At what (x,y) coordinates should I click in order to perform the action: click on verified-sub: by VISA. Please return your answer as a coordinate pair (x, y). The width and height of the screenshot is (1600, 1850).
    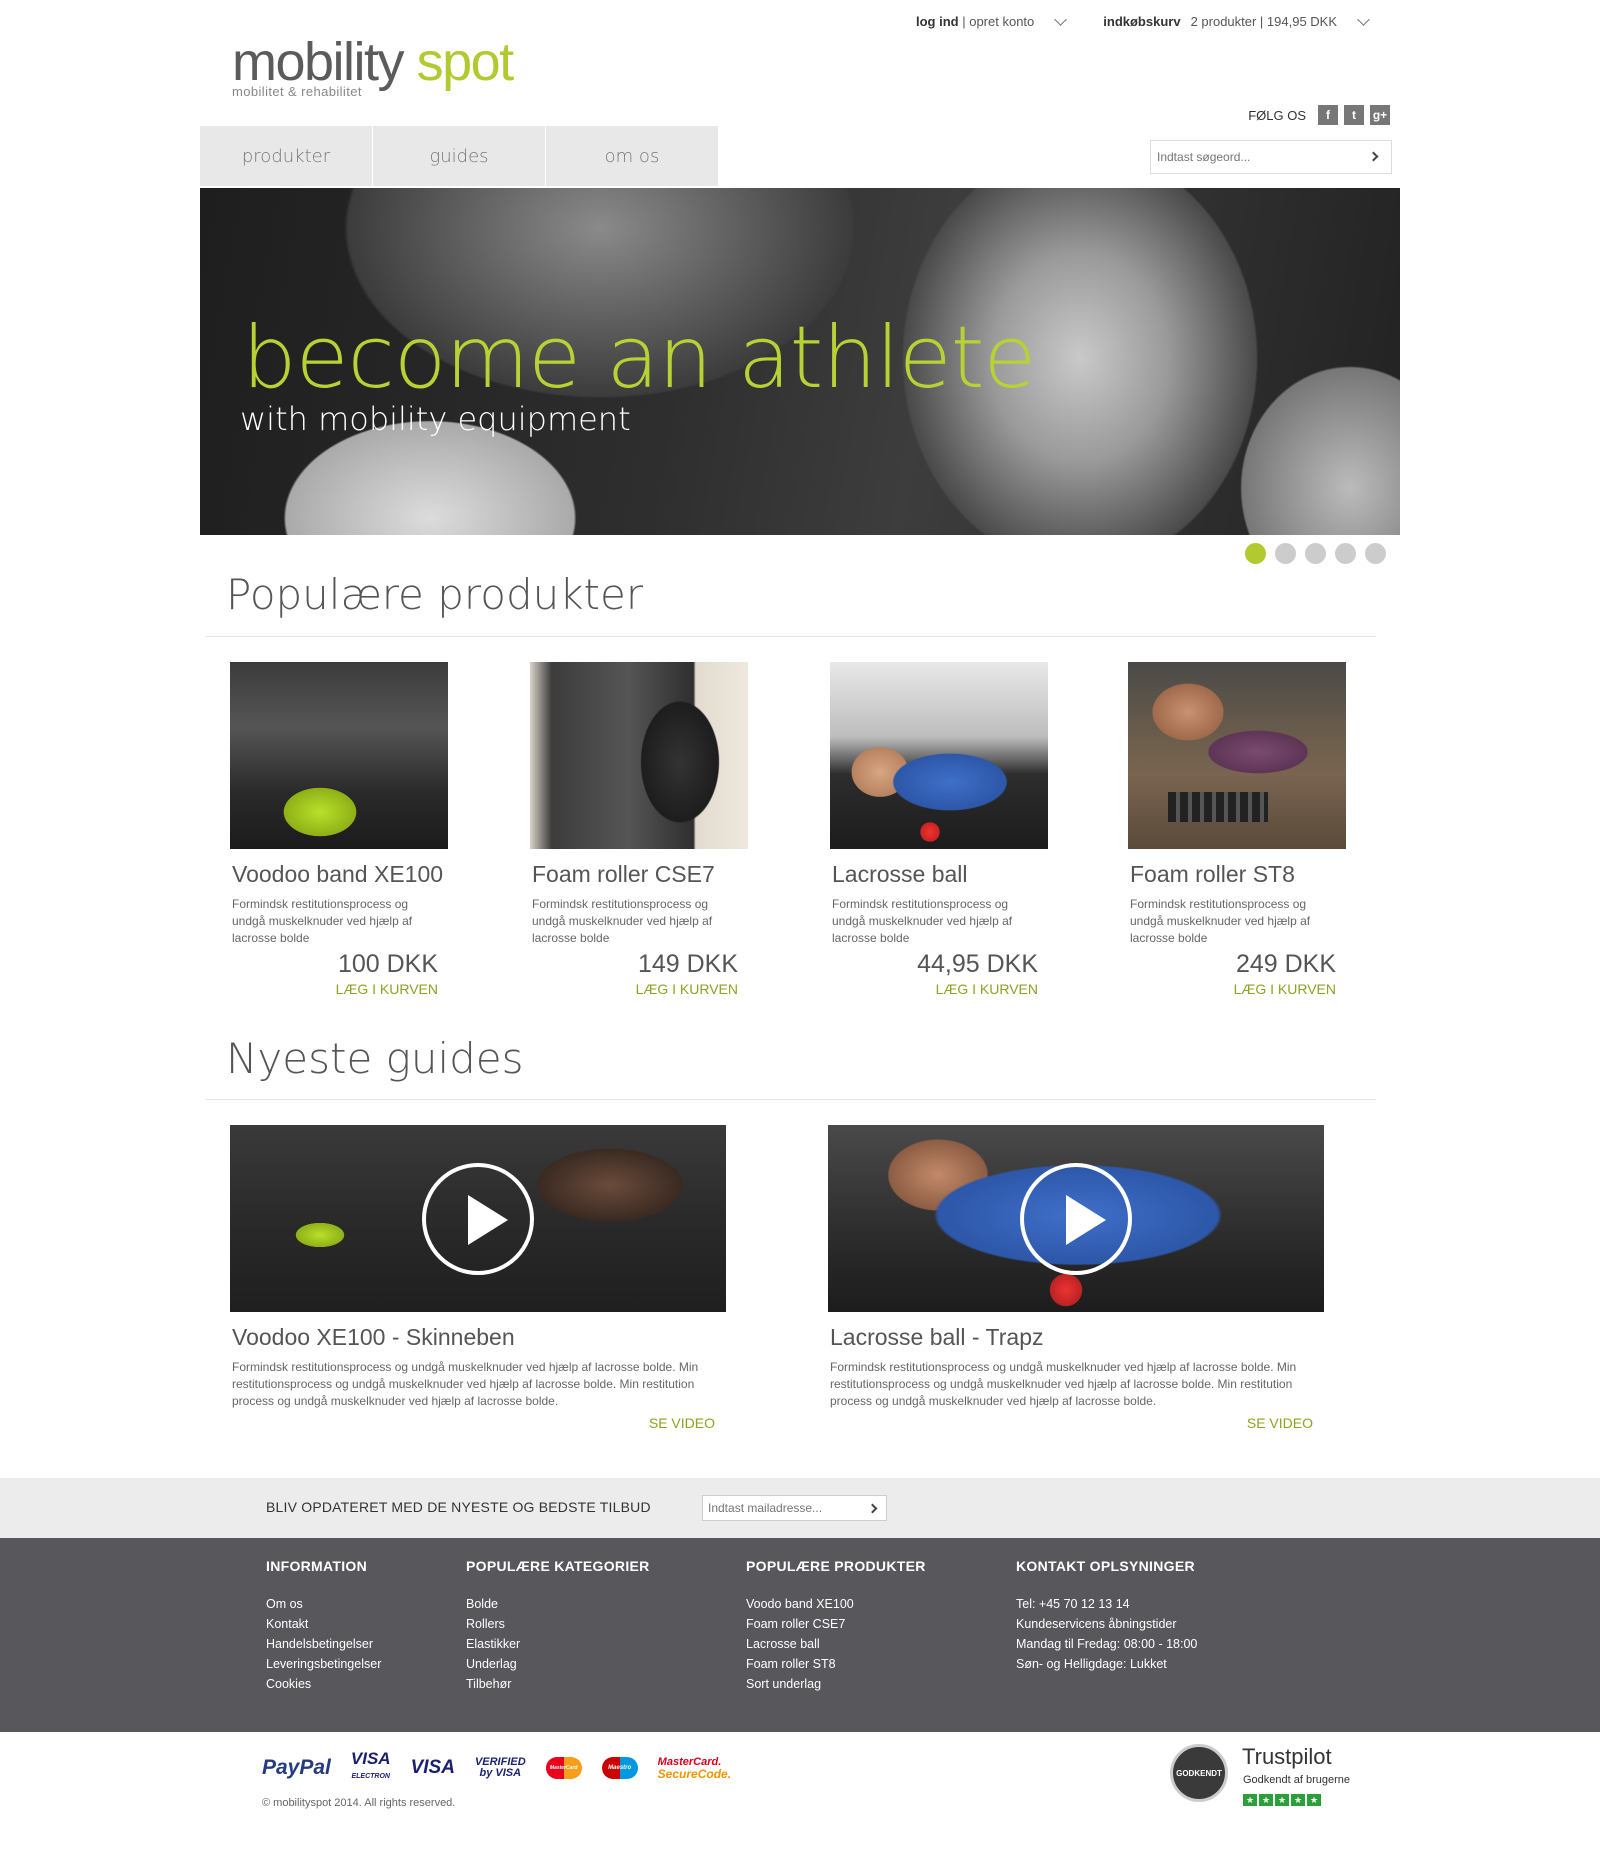
    Looking at the image, I should click on (500, 1773).